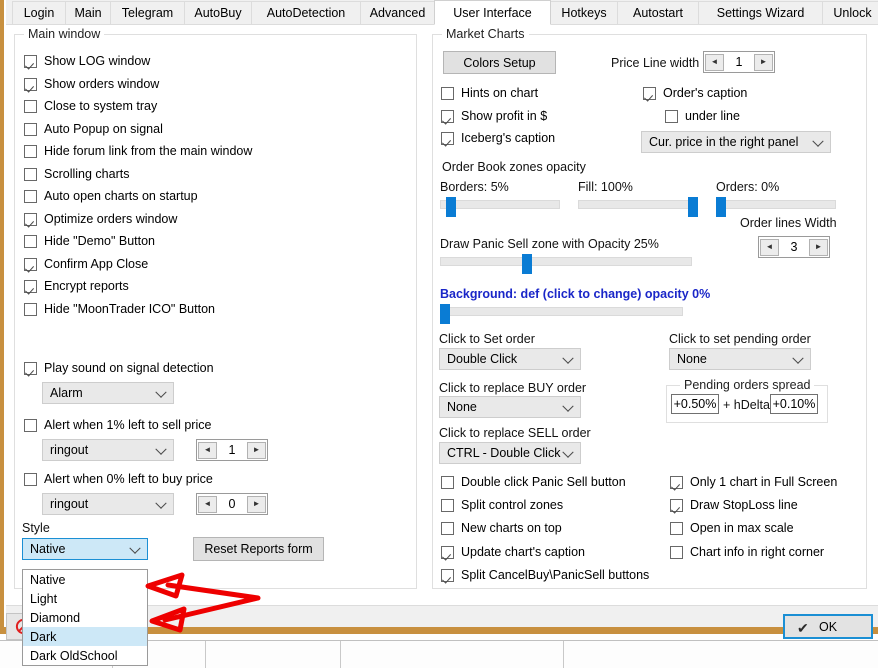 The height and width of the screenshot is (668, 878). Describe the element at coordinates (502, 505) in the screenshot. I see `checkbox-split-control-zones: Split control zones` at that location.